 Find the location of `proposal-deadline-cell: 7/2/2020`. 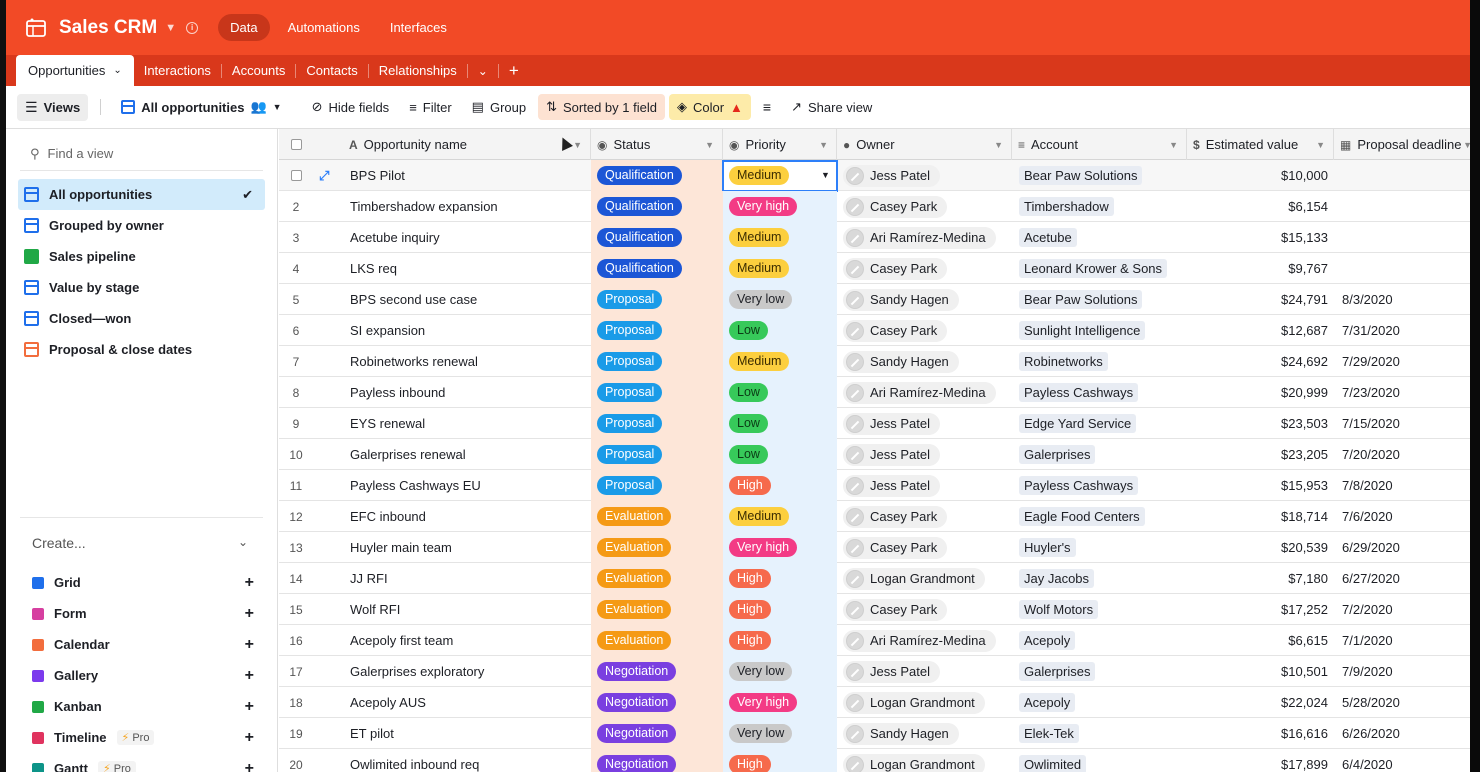

proposal-deadline-cell: 7/2/2020 is located at coordinates (1407, 609).